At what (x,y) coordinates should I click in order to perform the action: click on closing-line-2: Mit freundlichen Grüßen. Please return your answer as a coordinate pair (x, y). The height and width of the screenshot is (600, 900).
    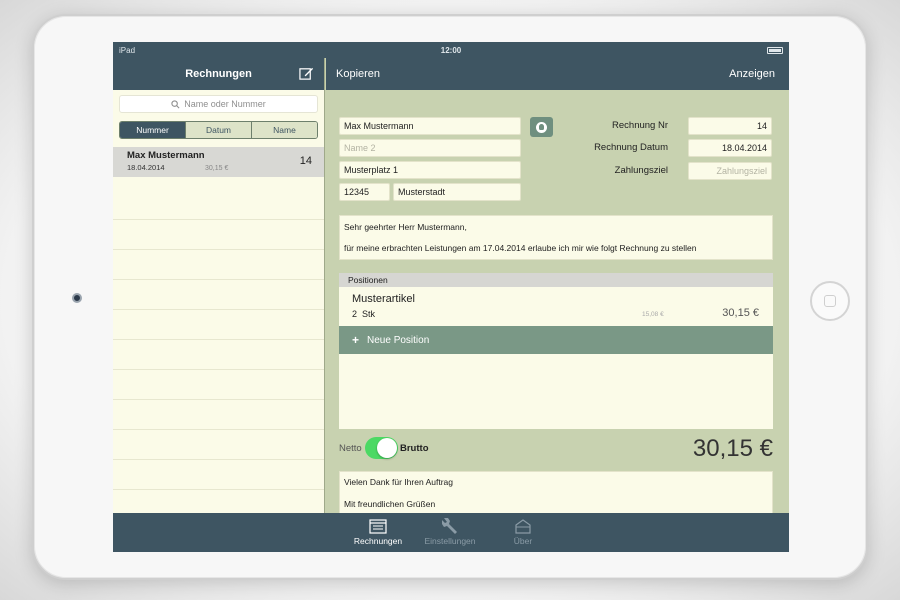
    Looking at the image, I should click on (390, 504).